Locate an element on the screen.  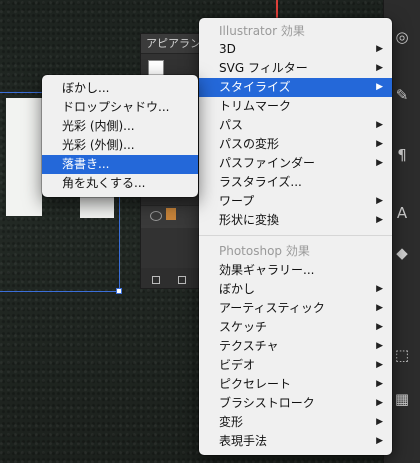
crop-icon: ⬚ is located at coordinates (402, 355).